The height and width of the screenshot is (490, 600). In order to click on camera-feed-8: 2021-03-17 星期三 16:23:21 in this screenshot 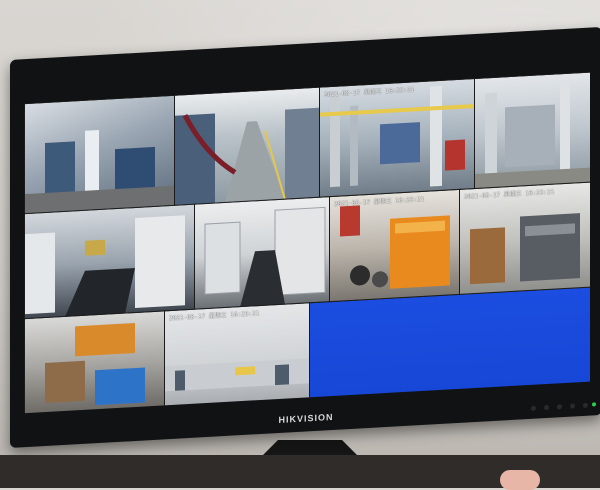, I will do `click(524, 238)`.